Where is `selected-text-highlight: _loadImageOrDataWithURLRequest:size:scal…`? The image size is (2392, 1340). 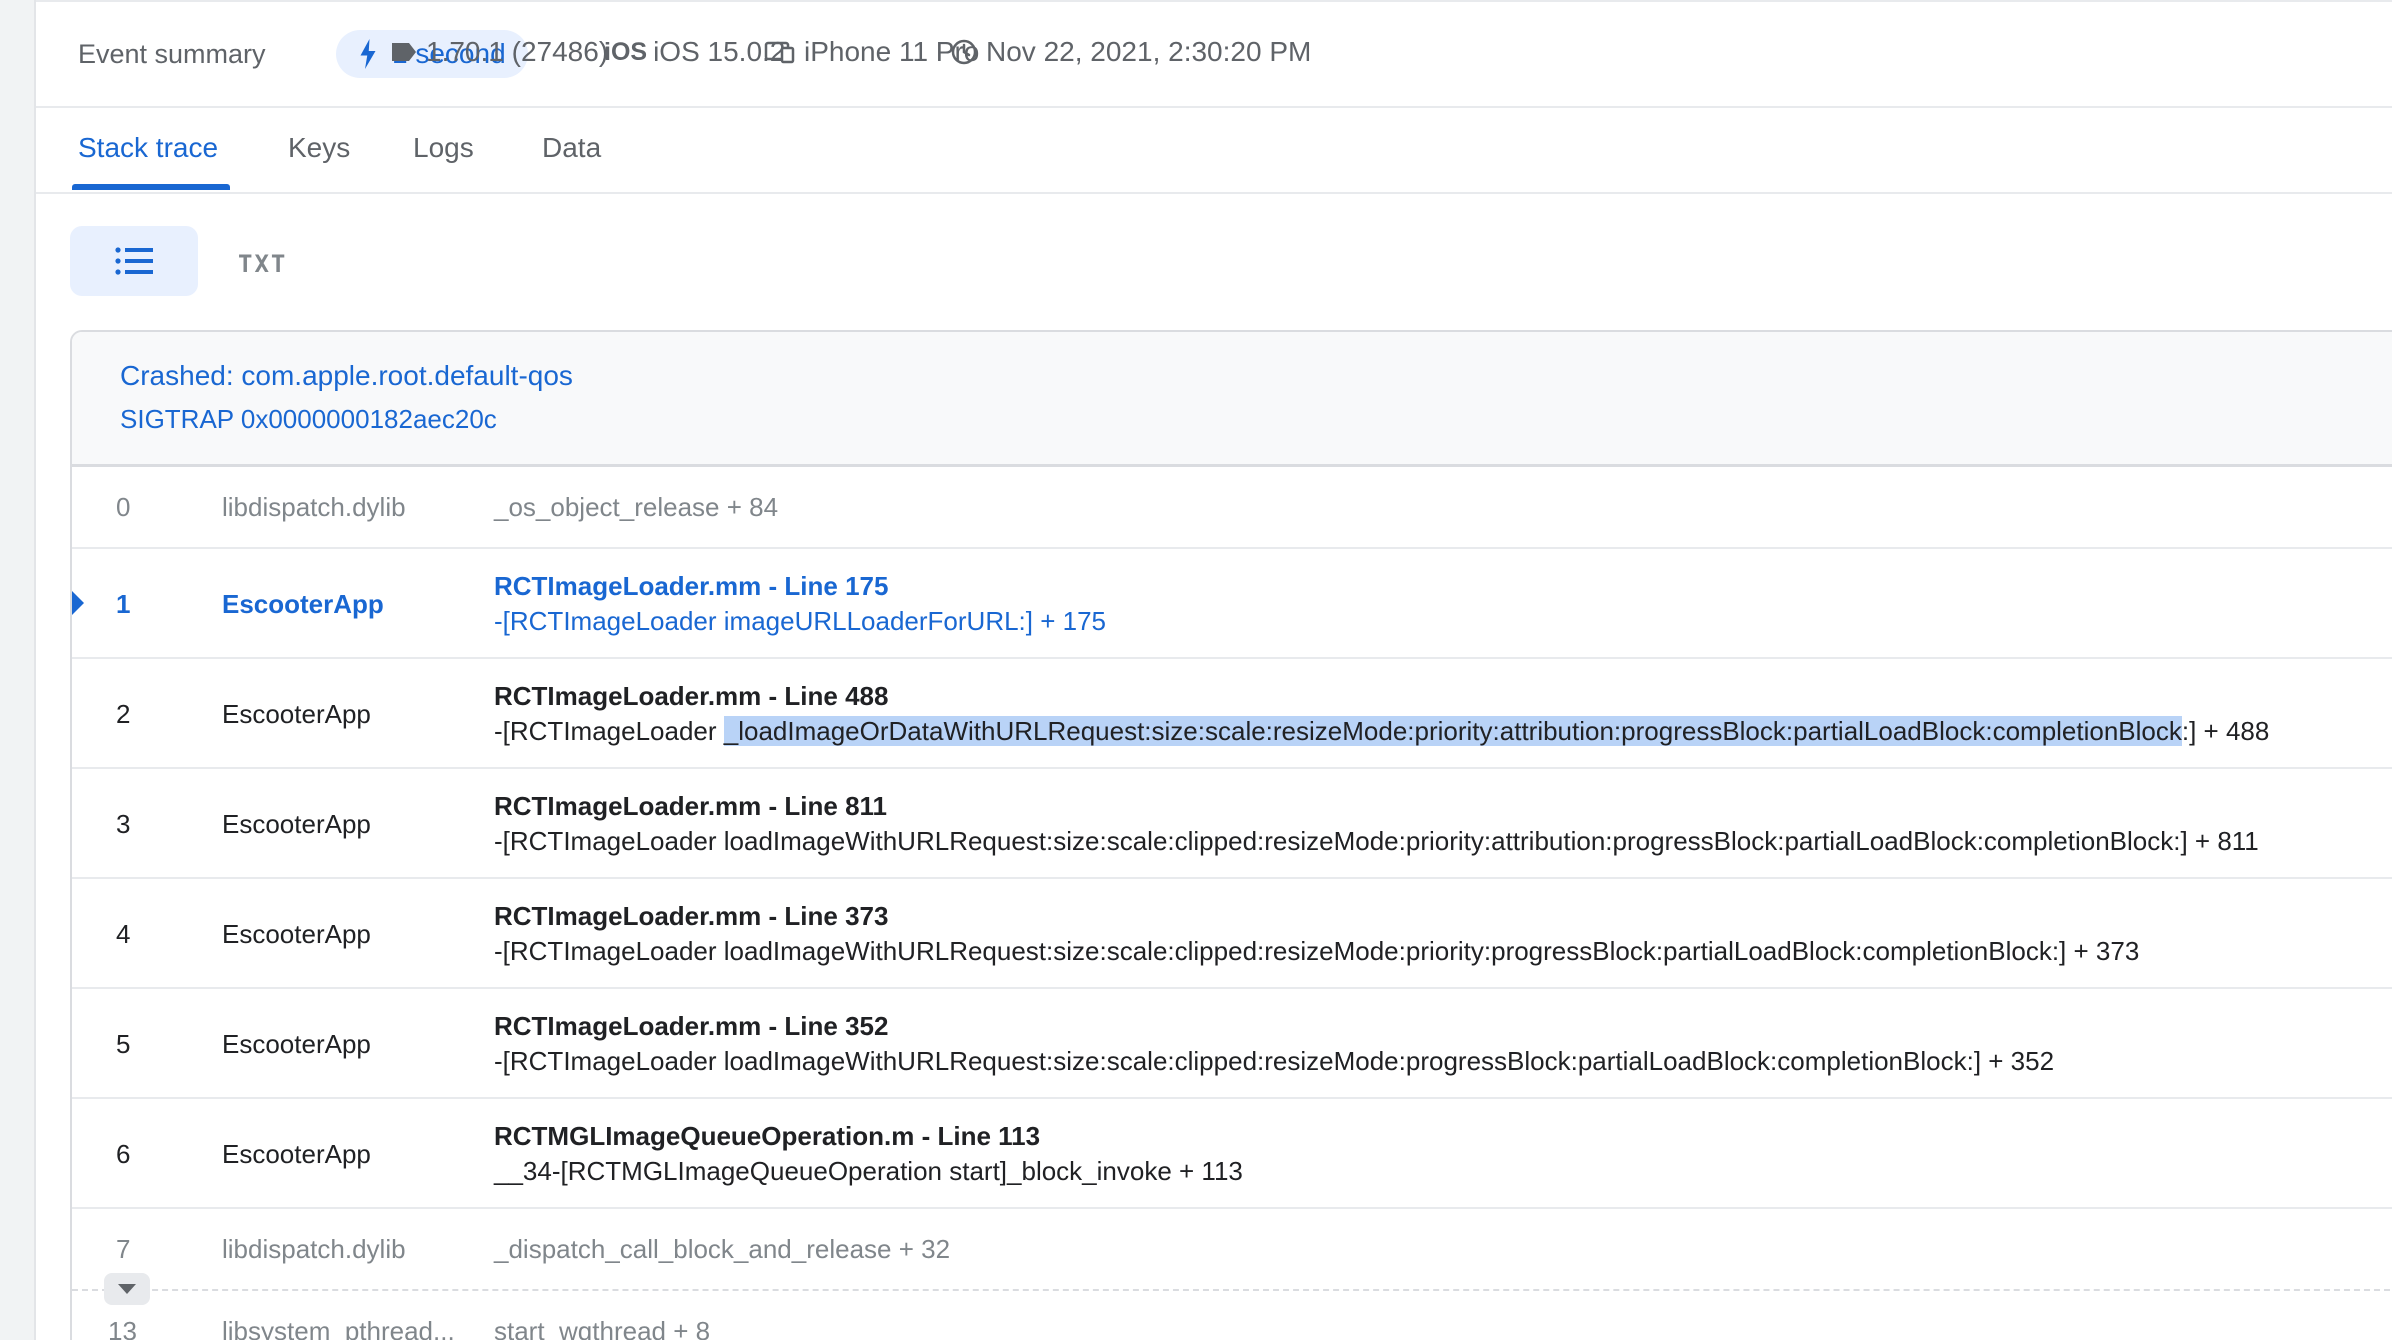
selected-text-highlight: _loadImageOrDataWithURLRequest:size:scal… is located at coordinates (1452, 731).